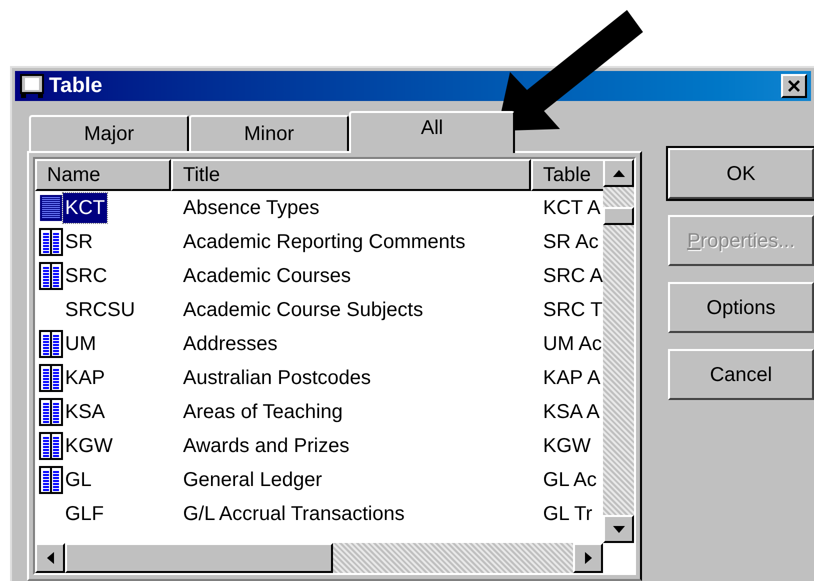 This screenshot has width=814, height=581. What do you see at coordinates (277, 378) in the screenshot?
I see `table-title: Australian Postcodes` at bounding box center [277, 378].